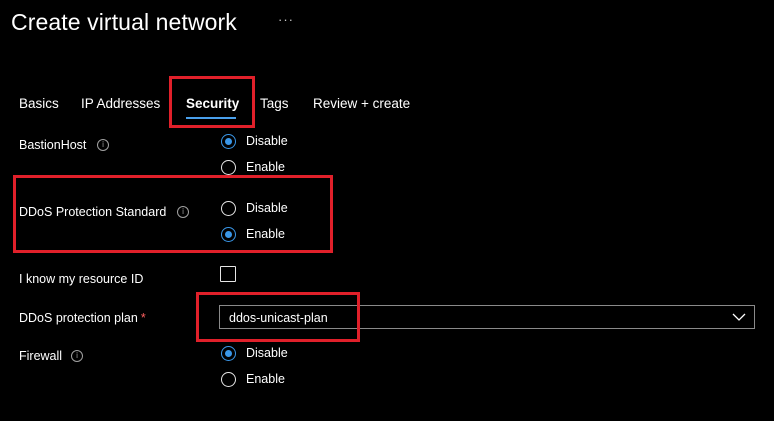  Describe the element at coordinates (265, 379) in the screenshot. I see `firewall-enable-label: Enable` at that location.